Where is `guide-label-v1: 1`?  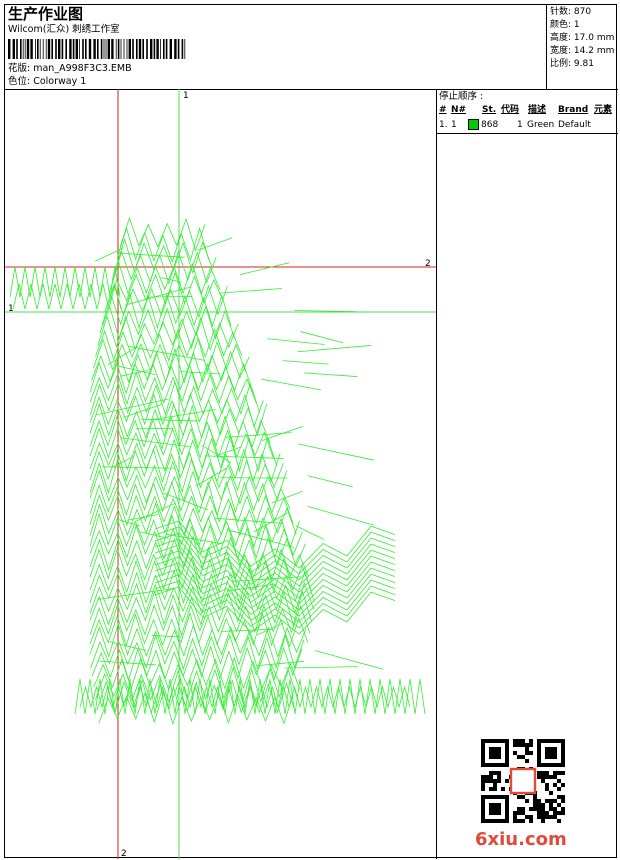
guide-label-v1: 1 is located at coordinates (186, 96).